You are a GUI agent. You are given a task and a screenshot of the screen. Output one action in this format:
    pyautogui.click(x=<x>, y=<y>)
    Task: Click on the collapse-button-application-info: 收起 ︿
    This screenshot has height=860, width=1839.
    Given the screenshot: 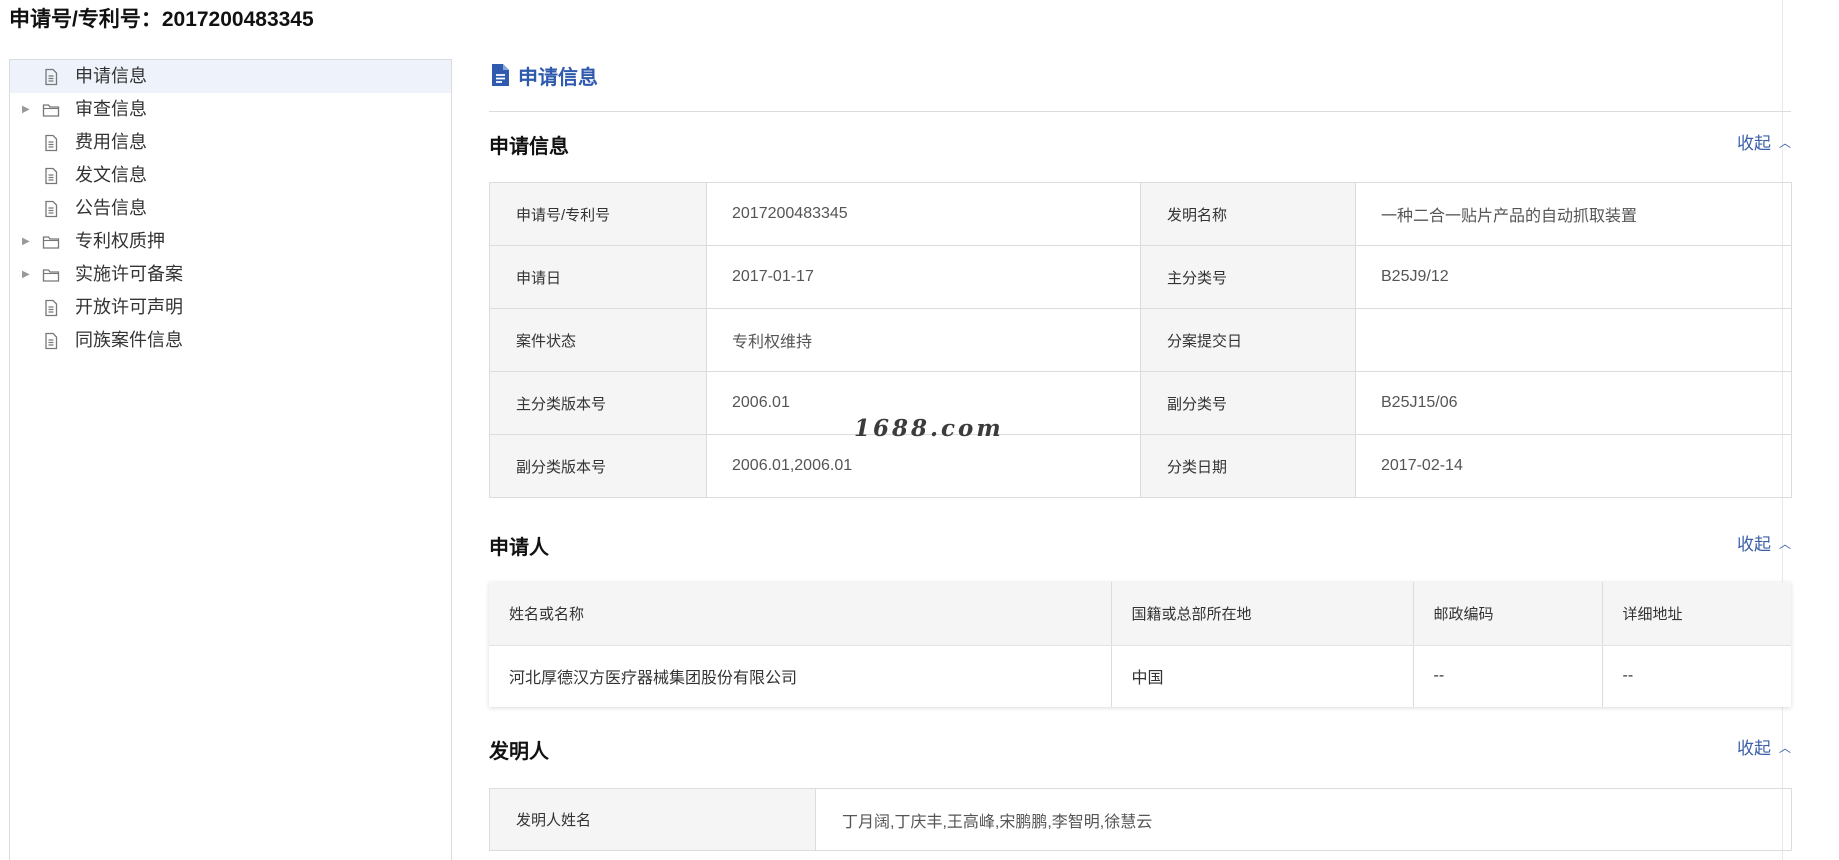 What is the action you would take?
    pyautogui.click(x=1764, y=144)
    